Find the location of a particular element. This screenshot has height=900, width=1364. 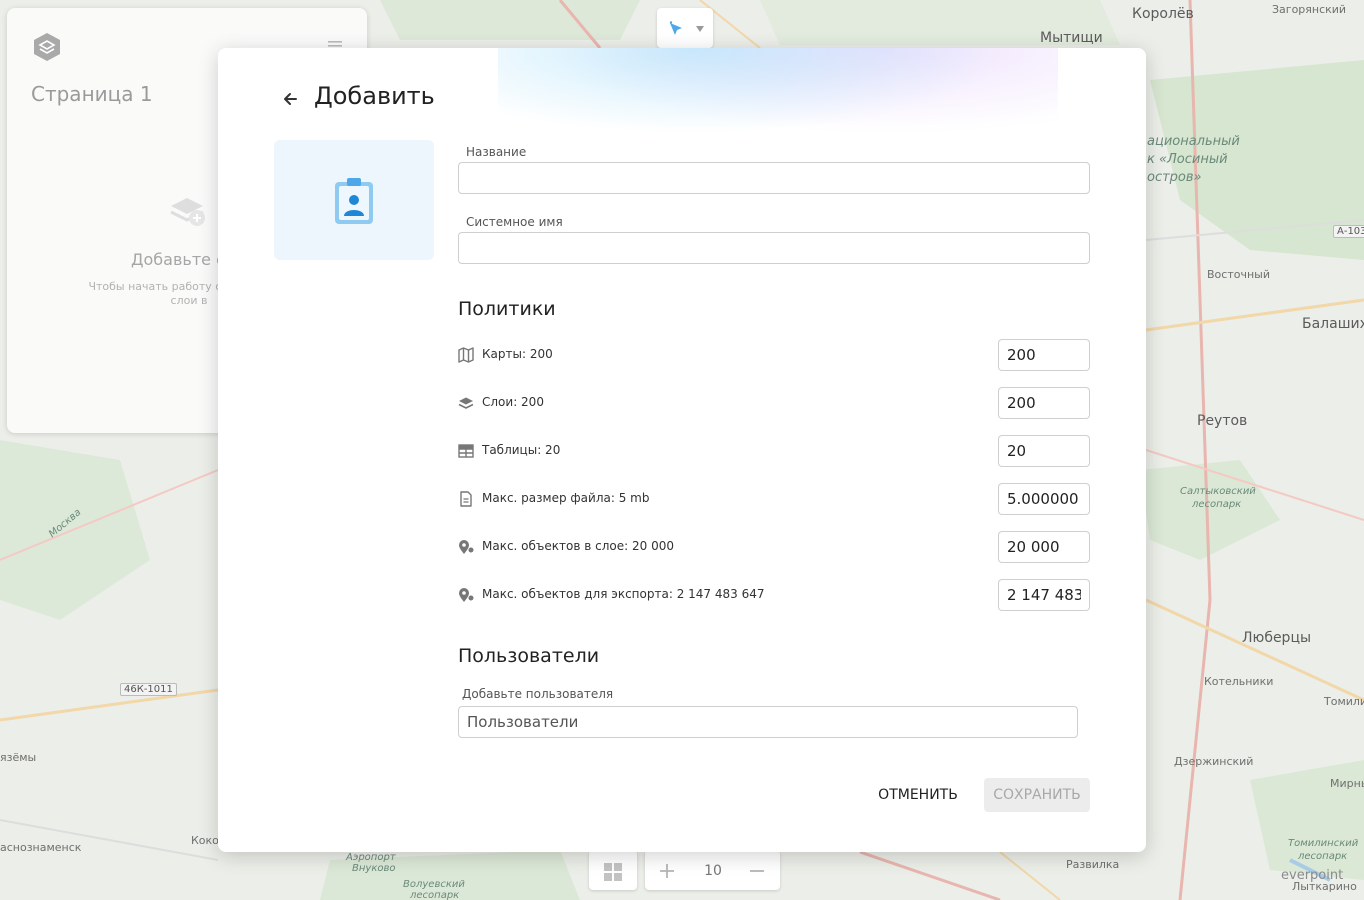

cursor-icon is located at coordinates (675, 28).